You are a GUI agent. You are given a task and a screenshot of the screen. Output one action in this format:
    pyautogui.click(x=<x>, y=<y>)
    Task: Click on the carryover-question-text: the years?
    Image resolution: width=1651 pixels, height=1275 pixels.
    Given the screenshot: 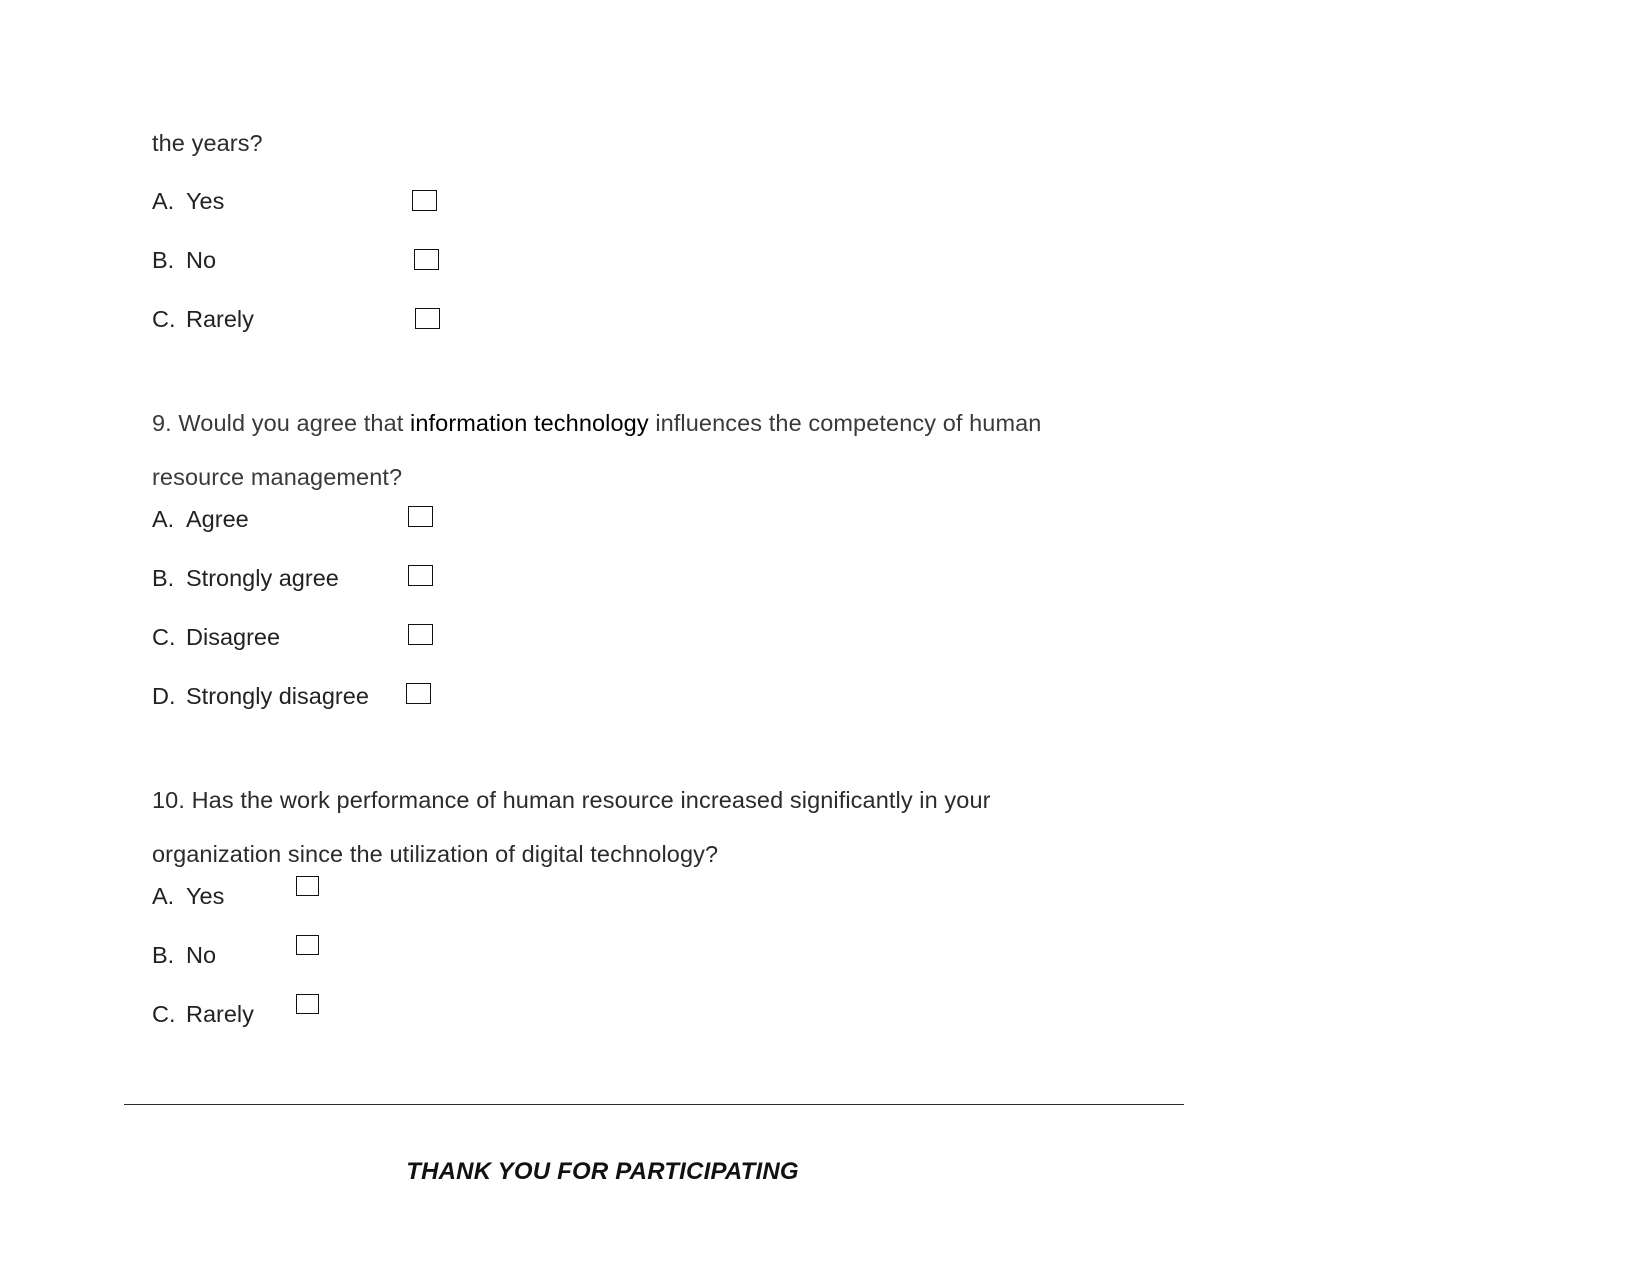 What is the action you would take?
    pyautogui.click(x=207, y=143)
    